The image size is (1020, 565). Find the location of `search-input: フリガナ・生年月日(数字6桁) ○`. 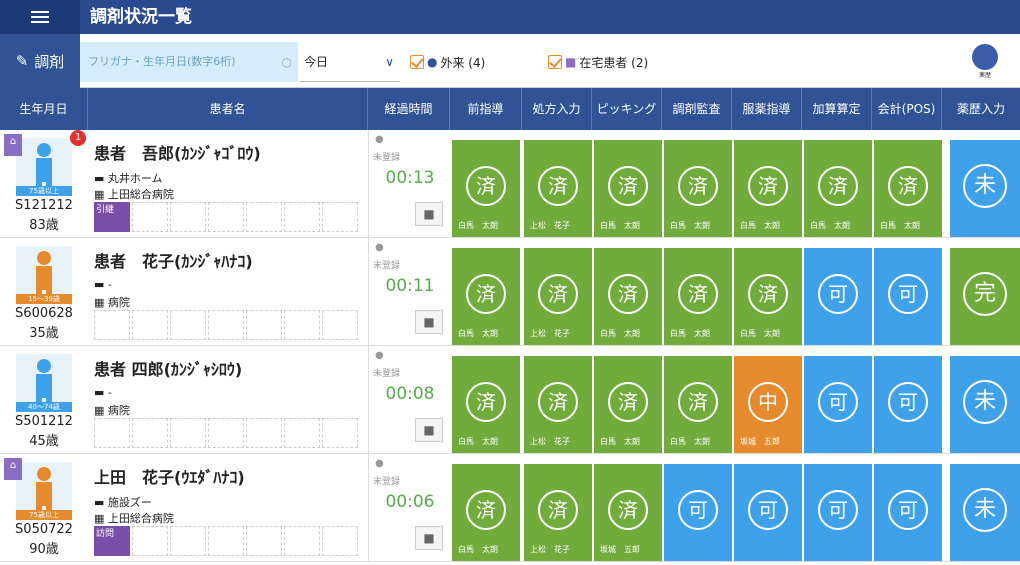

search-input: フリガナ・生年月日(数字6桁) ○ is located at coordinates (189, 62).